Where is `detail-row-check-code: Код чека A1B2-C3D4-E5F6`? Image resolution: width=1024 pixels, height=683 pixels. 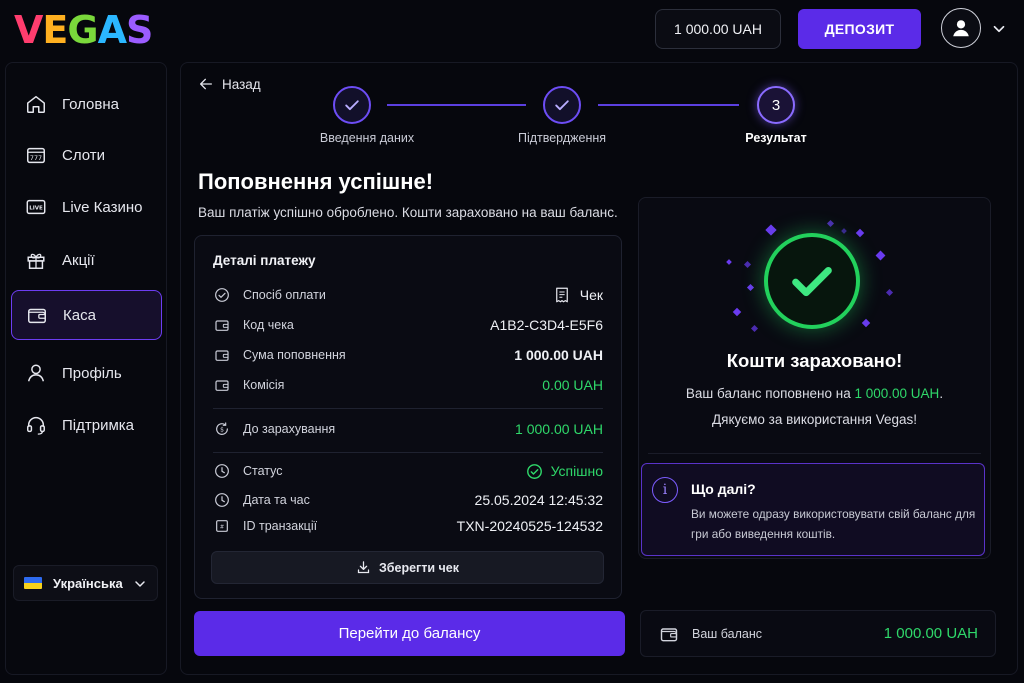 detail-row-check-code: Код чека A1B2-C3D4-E5F6 is located at coordinates (408, 325).